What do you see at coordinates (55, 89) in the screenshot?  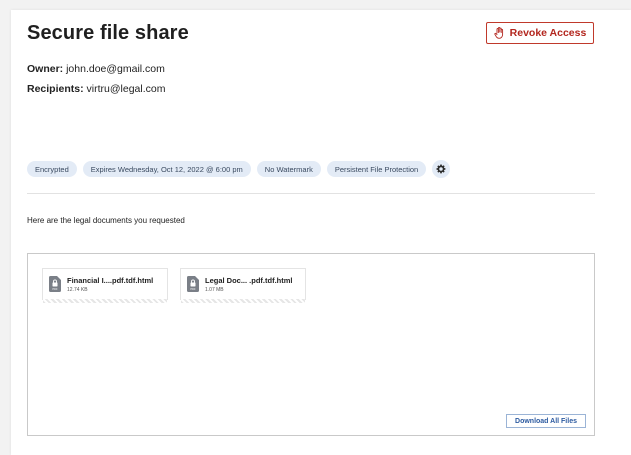 I see `recipients-label: Recipients:` at bounding box center [55, 89].